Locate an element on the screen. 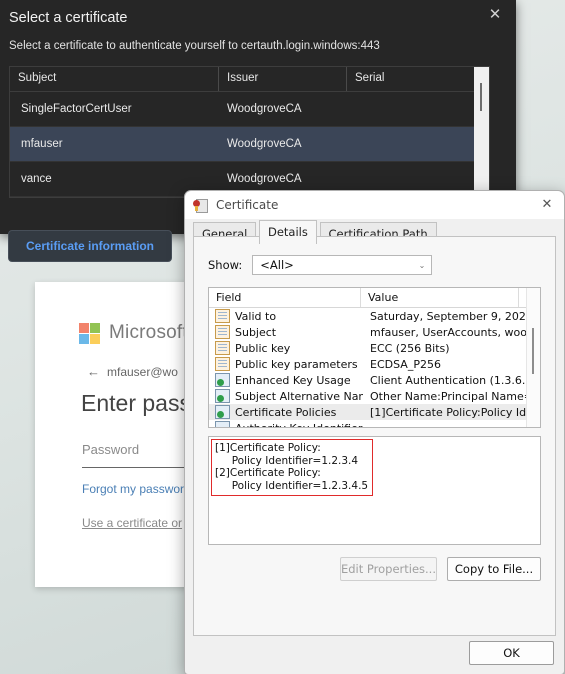  column-header-value: Value is located at coordinates (440, 297).